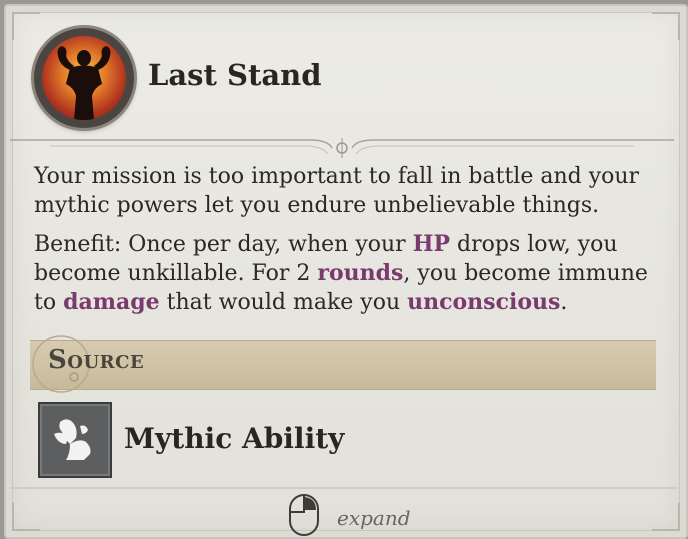 The width and height of the screenshot is (688, 539). What do you see at coordinates (374, 518) in the screenshot?
I see `expand-hint: expand` at bounding box center [374, 518].